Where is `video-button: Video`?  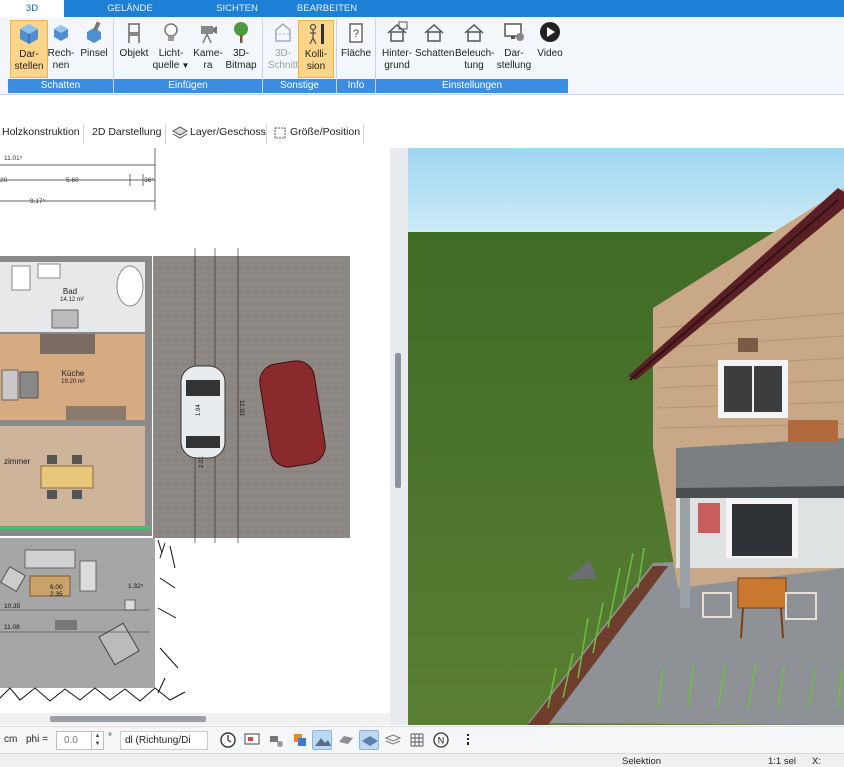 video-button: Video is located at coordinates (550, 49).